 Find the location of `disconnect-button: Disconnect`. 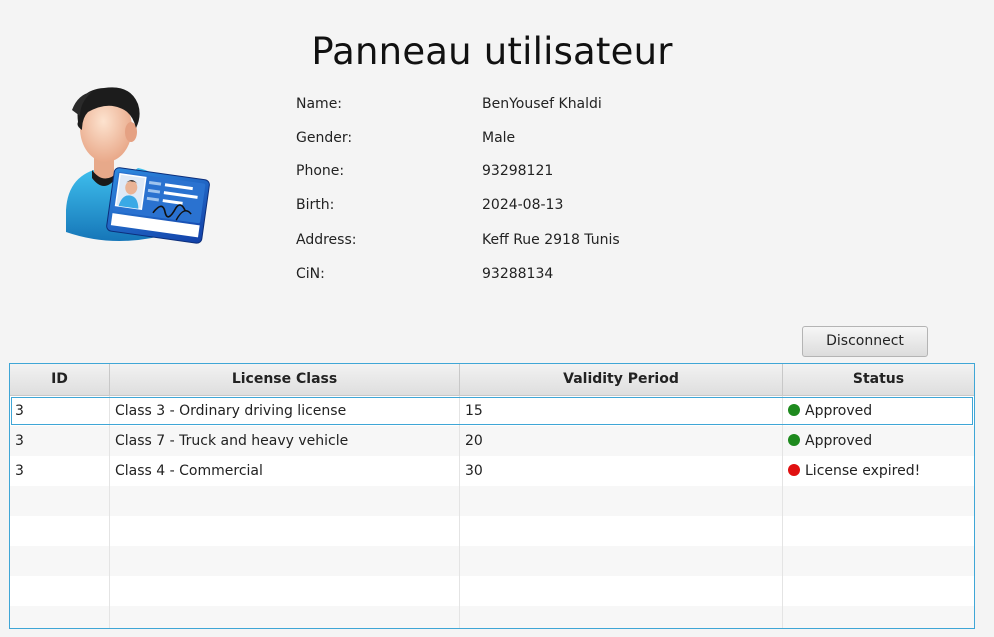

disconnect-button: Disconnect is located at coordinates (865, 341).